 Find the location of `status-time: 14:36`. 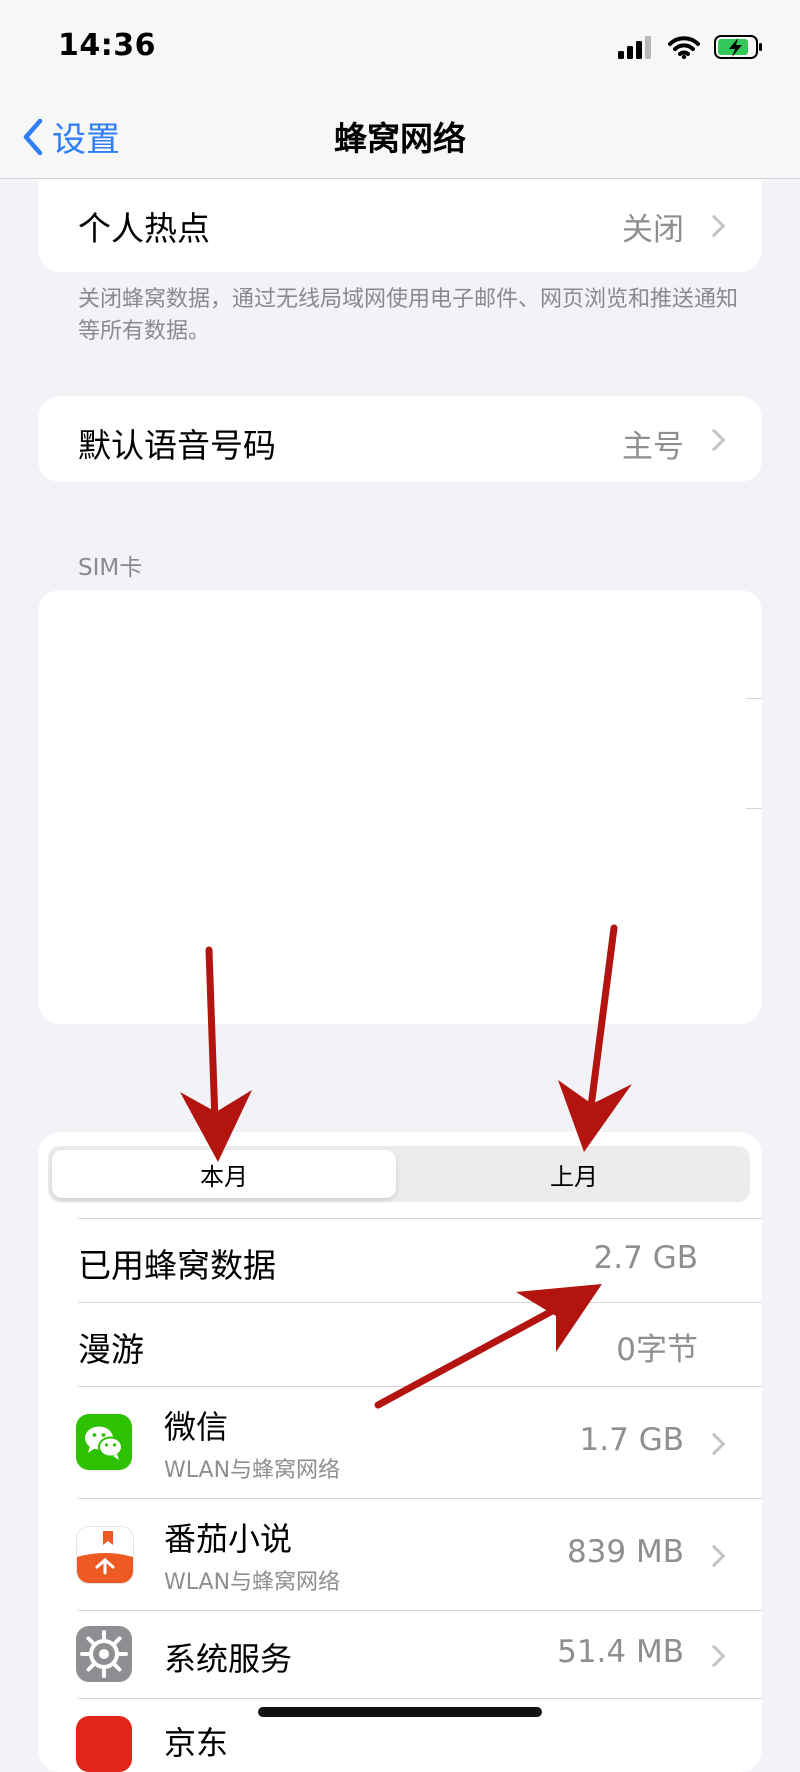

status-time: 14:36 is located at coordinates (107, 45).